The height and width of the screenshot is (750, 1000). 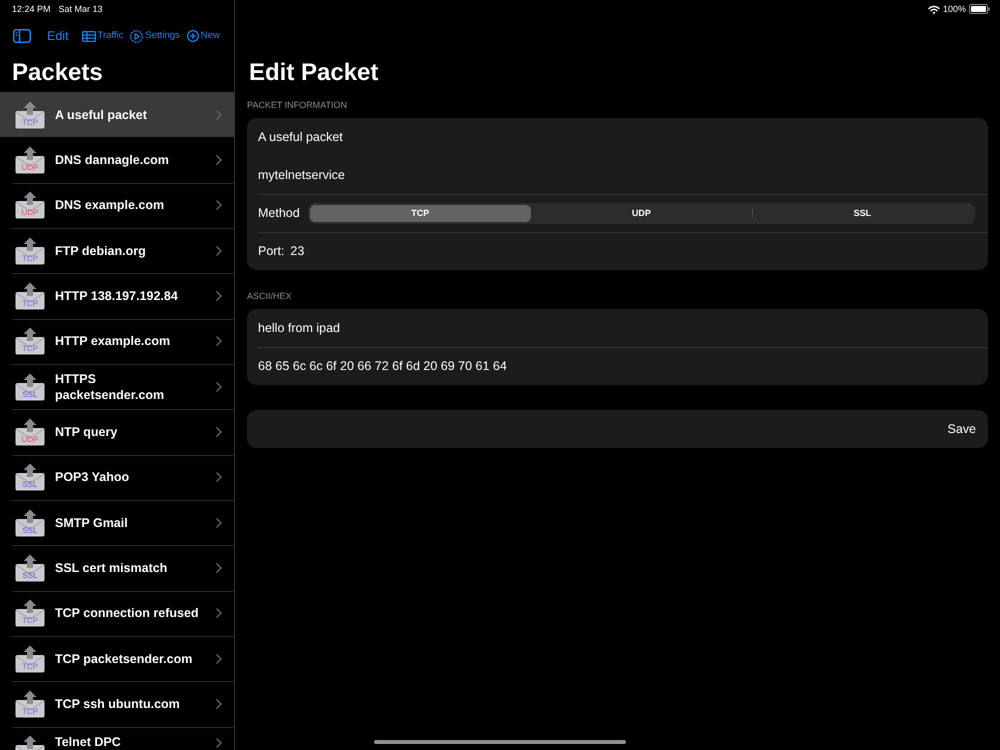 What do you see at coordinates (92, 477) in the screenshot?
I see `packet-name: POP3 Yahoo` at bounding box center [92, 477].